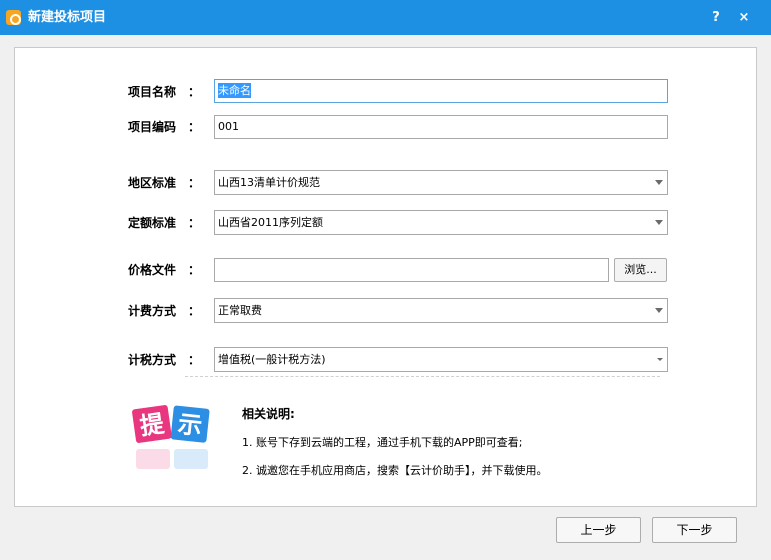  Describe the element at coordinates (411, 270) in the screenshot. I see `price-file-input` at that location.